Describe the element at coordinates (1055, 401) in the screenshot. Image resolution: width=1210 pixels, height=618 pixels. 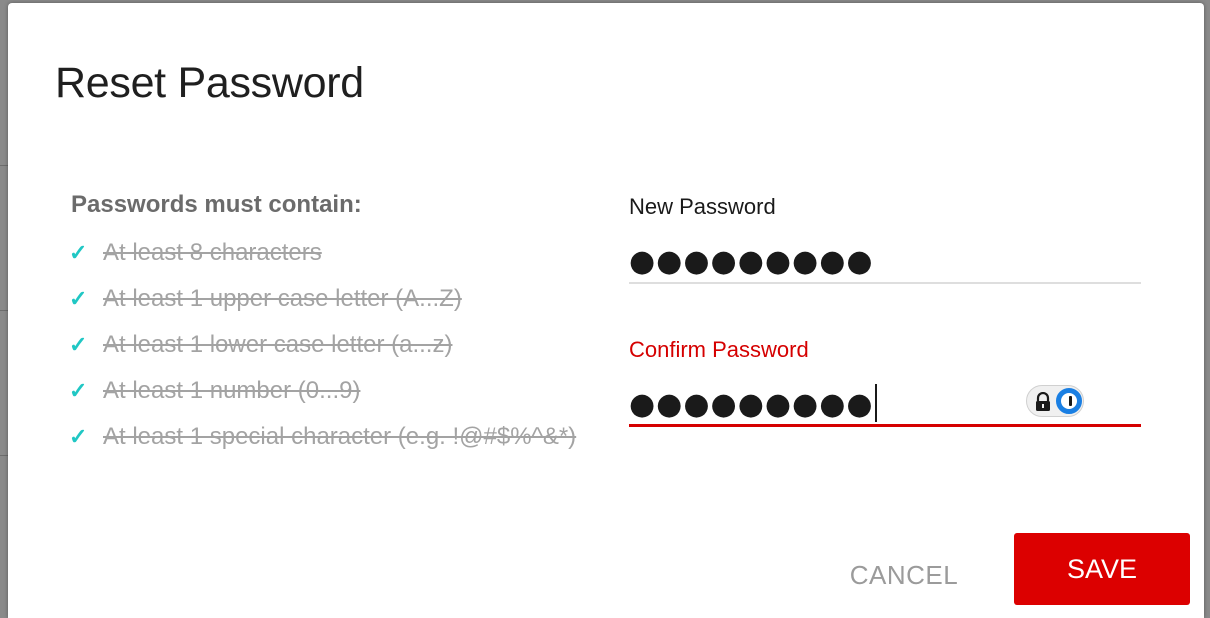
I see `password-manager-badge` at that location.